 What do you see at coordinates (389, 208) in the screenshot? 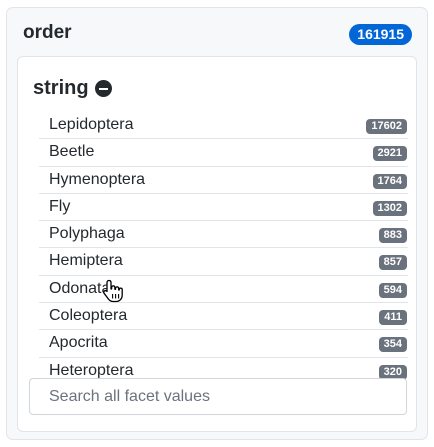
I see `facet-value-count: 1302` at bounding box center [389, 208].